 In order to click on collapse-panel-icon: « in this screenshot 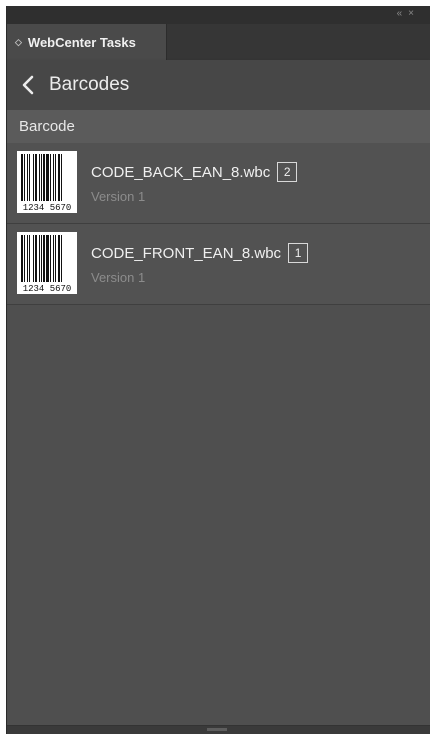, I will do `click(403, 13)`.